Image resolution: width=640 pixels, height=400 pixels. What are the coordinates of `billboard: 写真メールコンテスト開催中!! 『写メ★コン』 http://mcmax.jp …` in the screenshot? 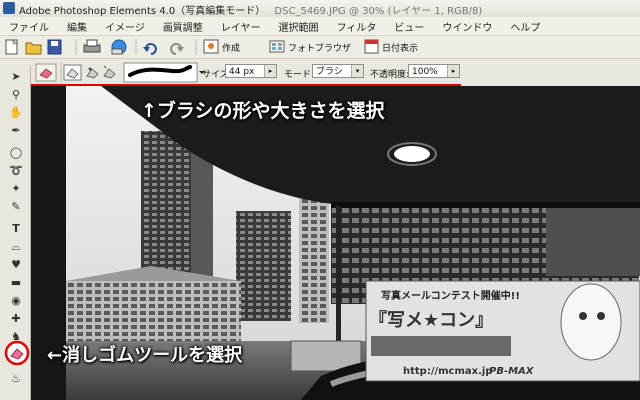 It's located at (502, 331).